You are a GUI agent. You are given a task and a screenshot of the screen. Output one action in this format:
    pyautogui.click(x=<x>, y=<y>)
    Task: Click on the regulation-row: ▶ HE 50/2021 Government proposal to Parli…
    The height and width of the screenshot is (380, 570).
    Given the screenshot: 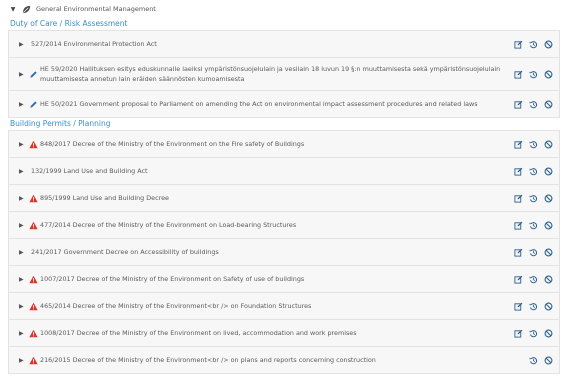 What is the action you would take?
    pyautogui.click(x=284, y=104)
    